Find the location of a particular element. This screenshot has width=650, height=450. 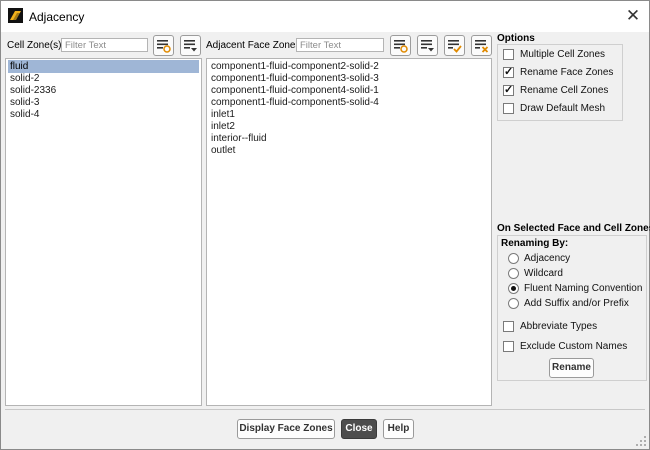

footer-divider is located at coordinates (325, 409).